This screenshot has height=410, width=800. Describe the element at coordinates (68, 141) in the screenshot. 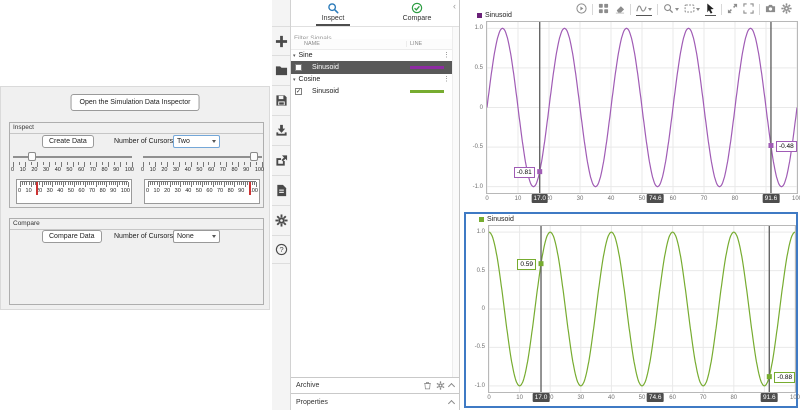

I see `create-data-button: Create Data` at that location.